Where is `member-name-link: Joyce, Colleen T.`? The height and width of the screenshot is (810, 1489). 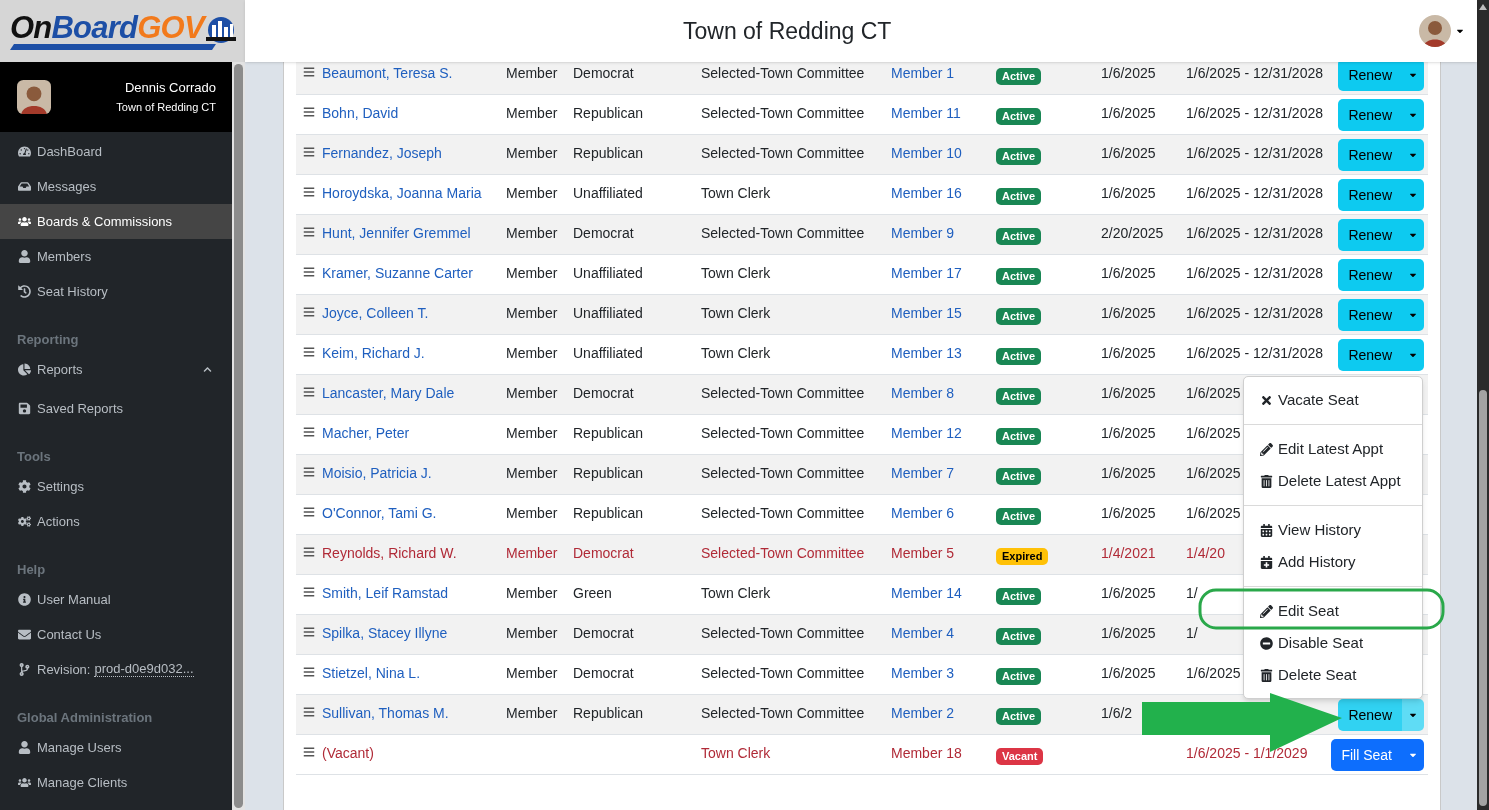 member-name-link: Joyce, Colleen T. is located at coordinates (375, 313).